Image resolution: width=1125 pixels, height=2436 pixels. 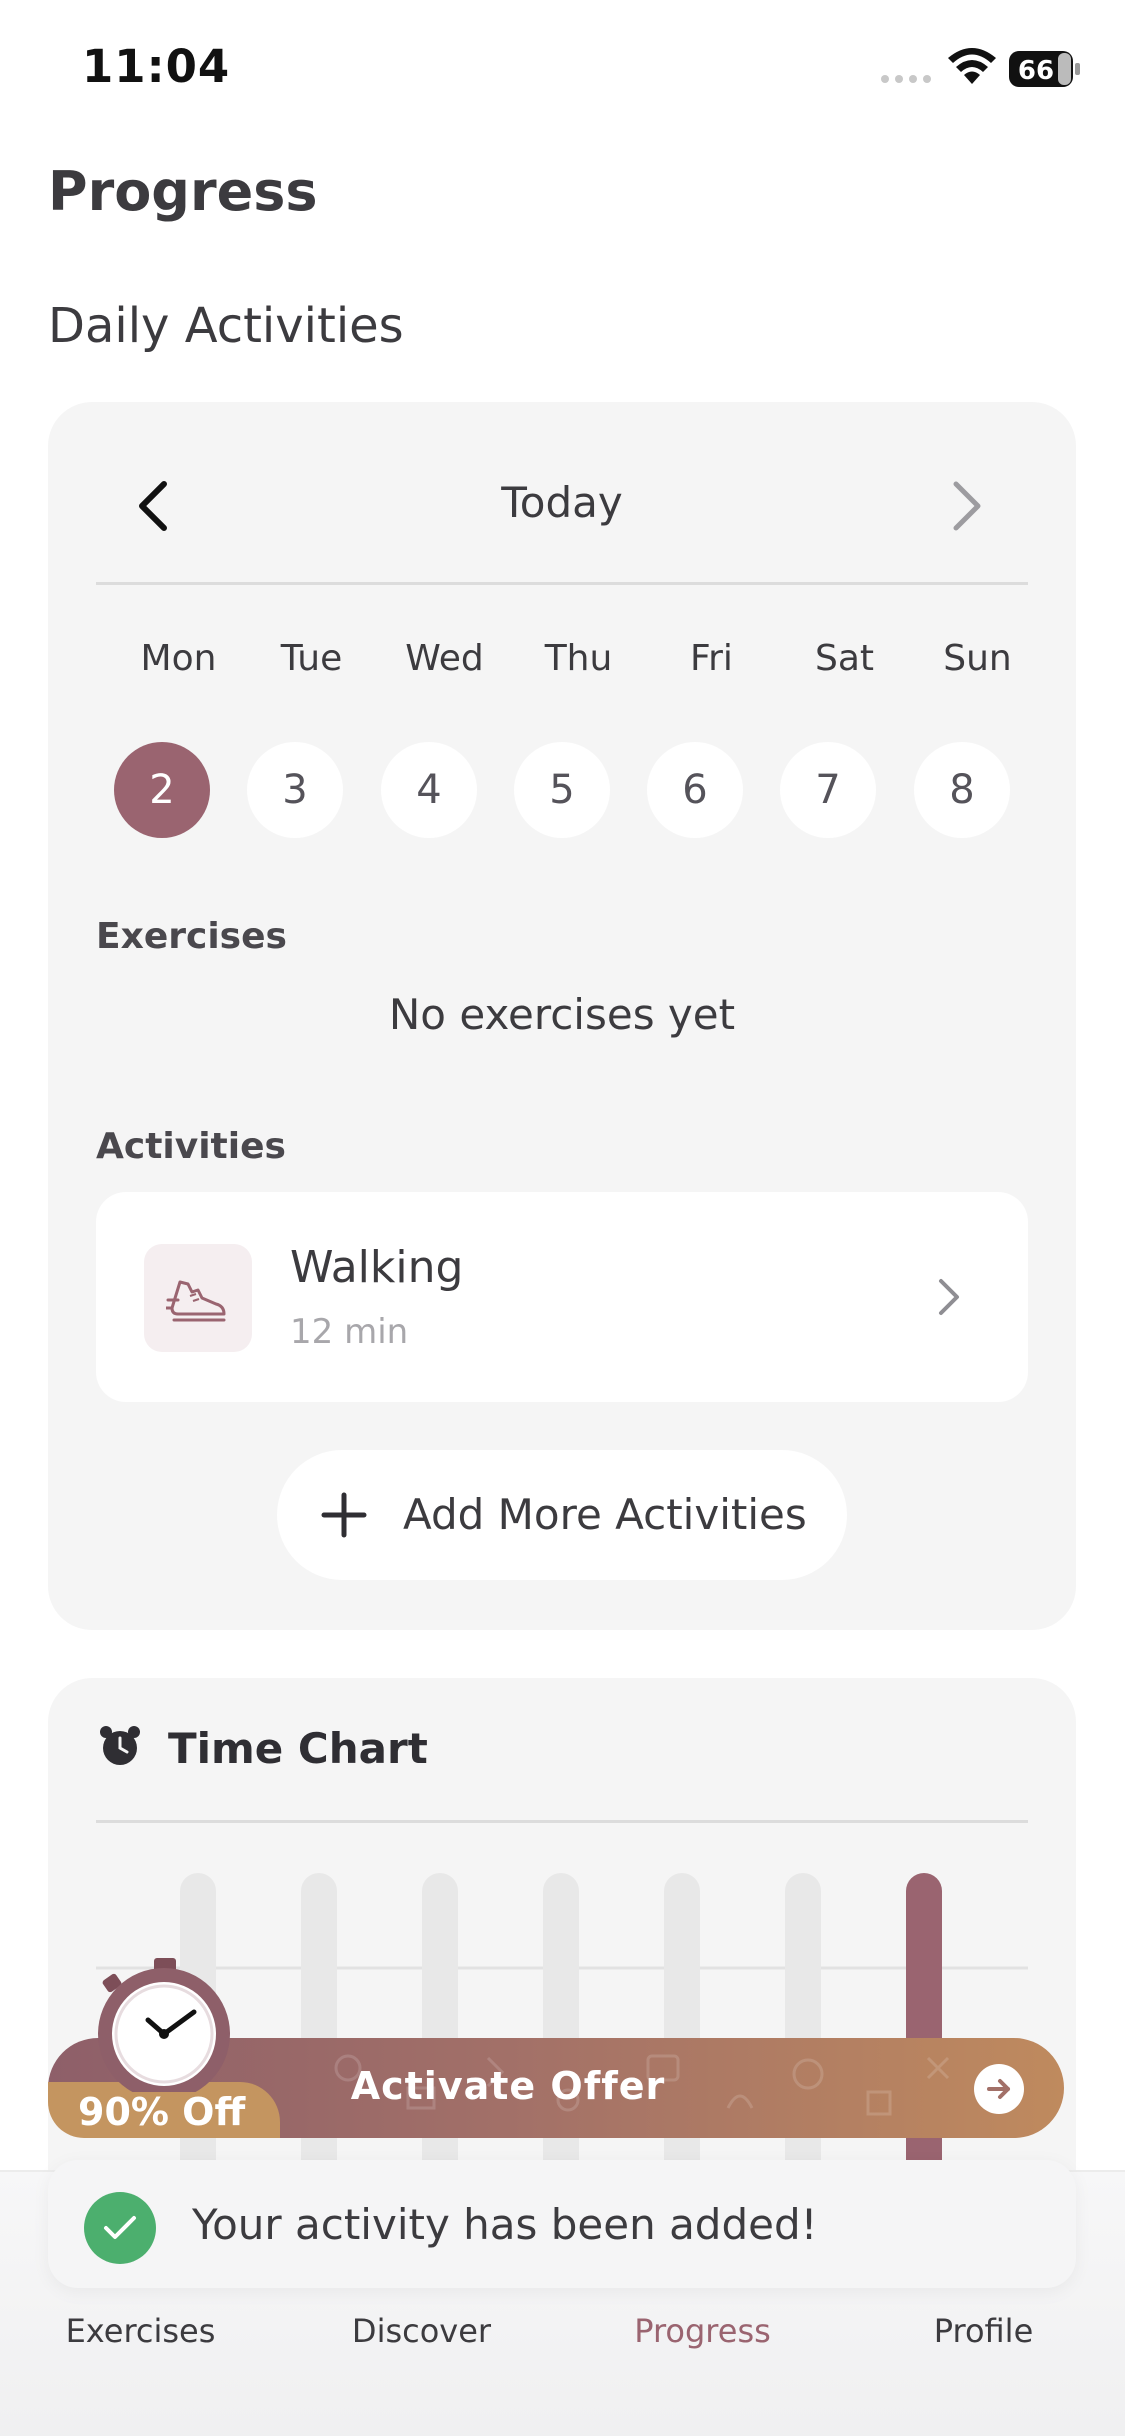 What do you see at coordinates (972, 66) in the screenshot?
I see `wifi-icon` at bounding box center [972, 66].